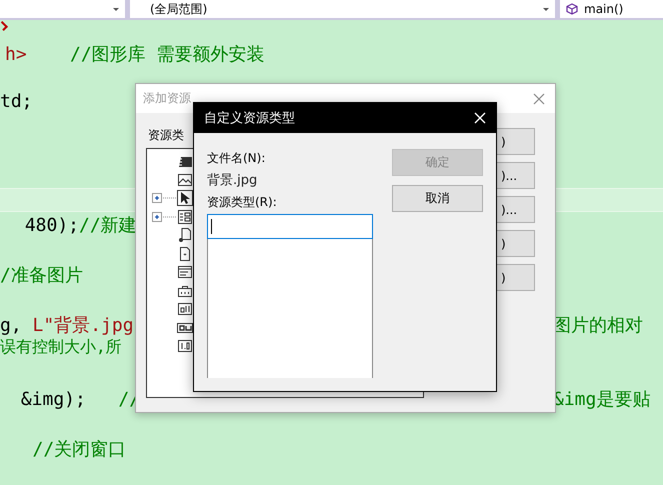 This screenshot has width=663, height=485. Describe the element at coordinates (437, 198) in the screenshot. I see `dialog-button: 取消` at that location.